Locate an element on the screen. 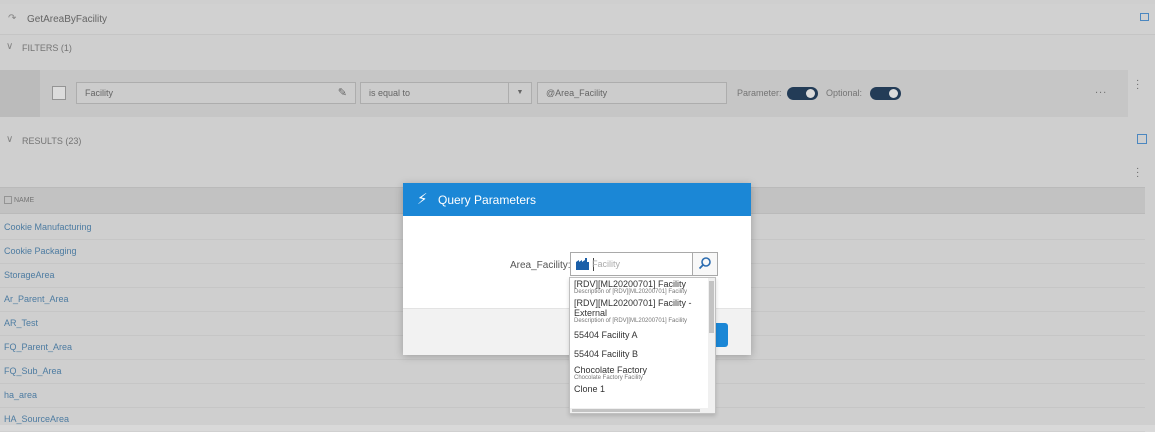 Image resolution: width=1155 pixels, height=432 pixels. list-item: Clone 1 is located at coordinates (639, 389).